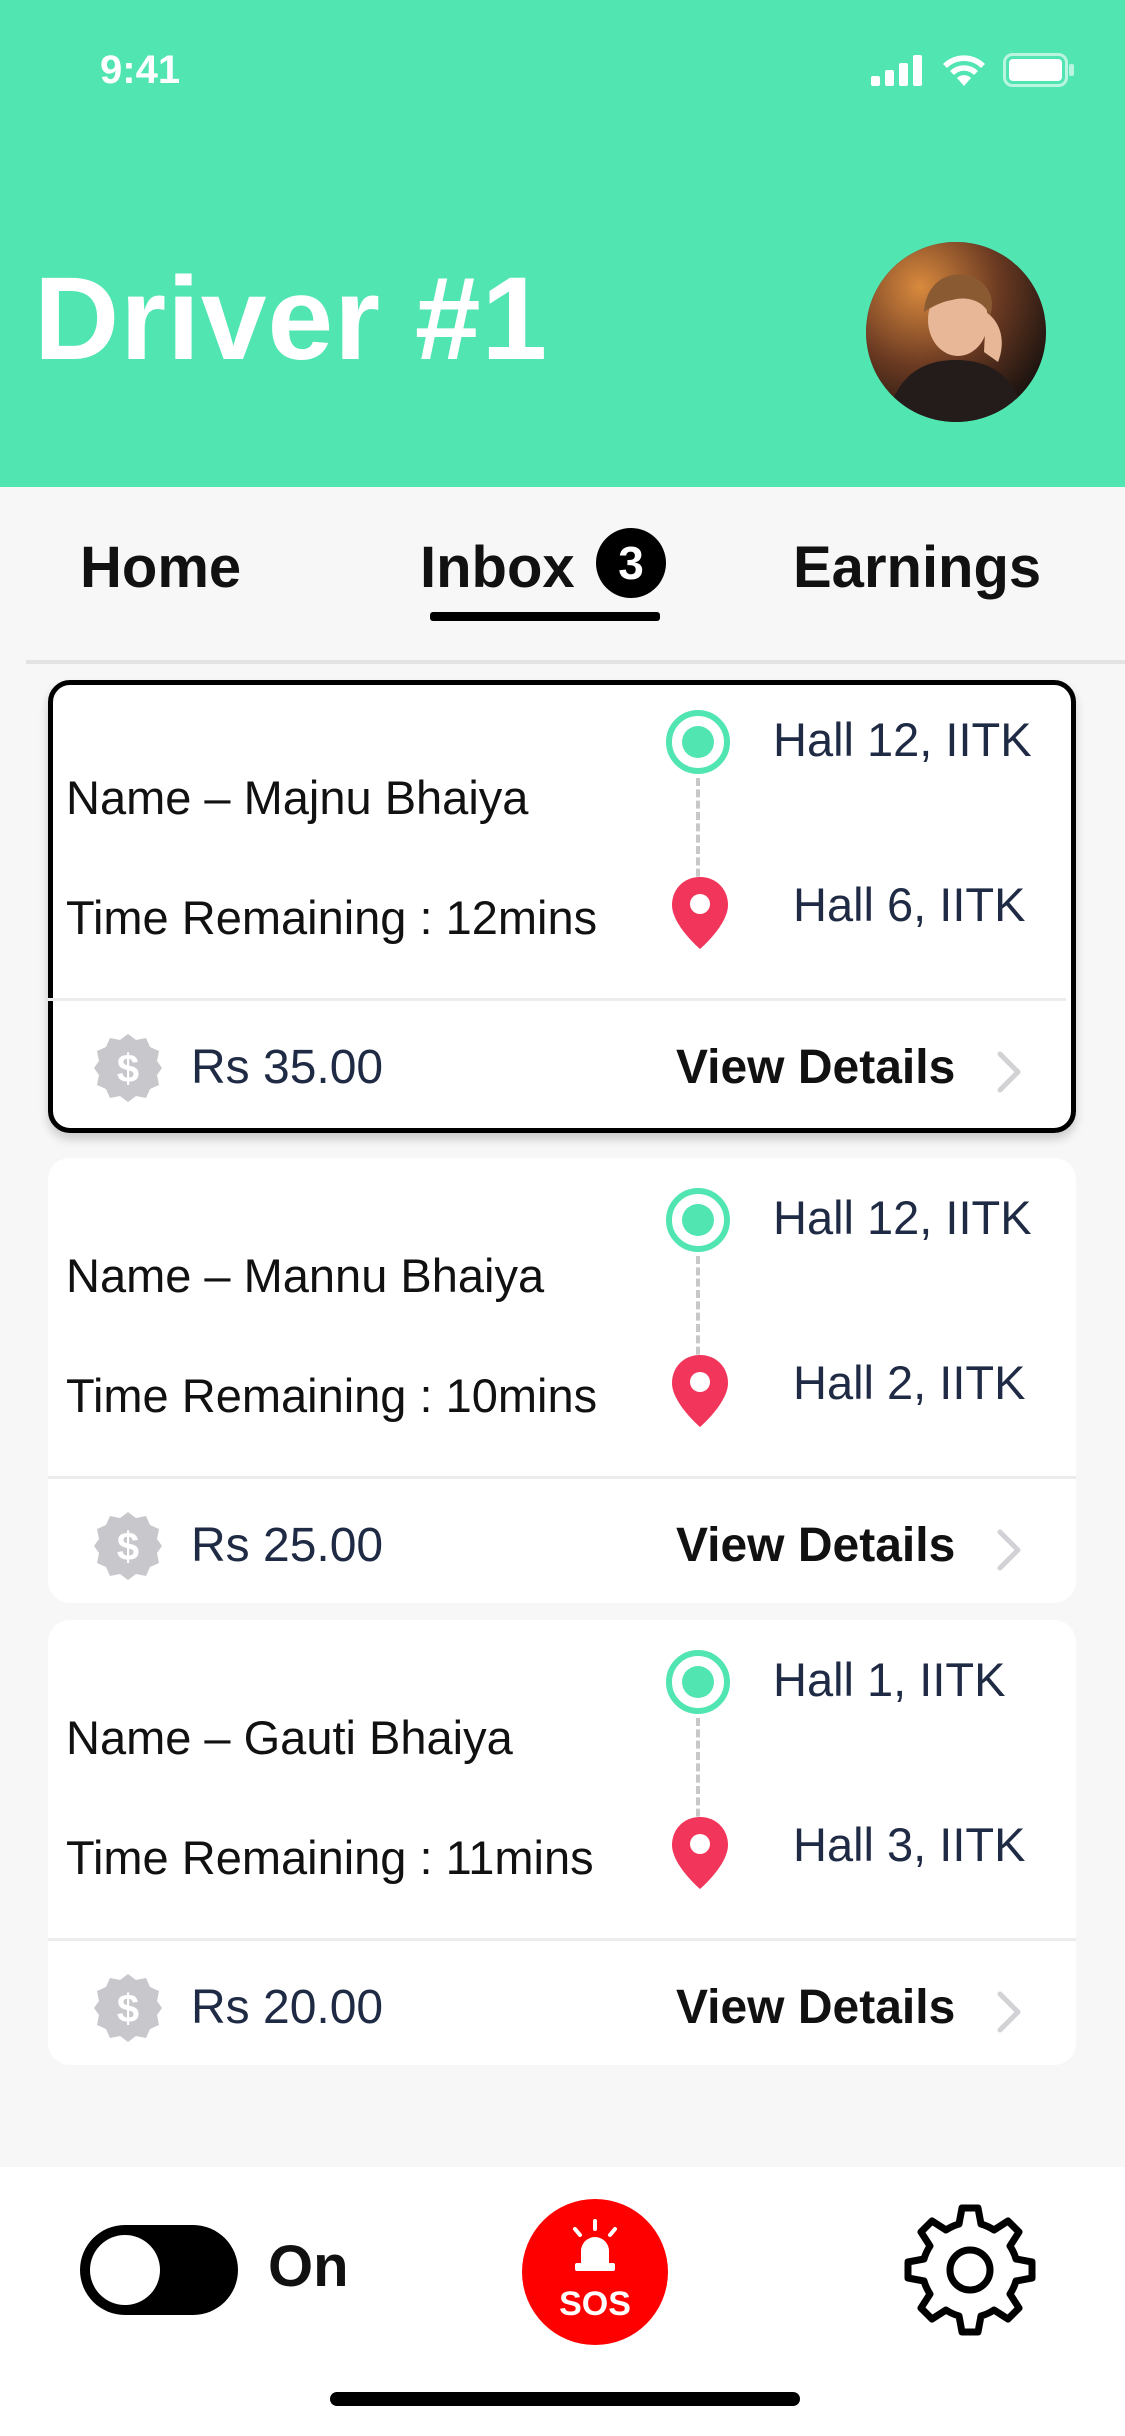 The height and width of the screenshot is (2436, 1125). What do you see at coordinates (289, 1737) in the screenshot?
I see `rider-name: Name – Gauti Bhaiya` at bounding box center [289, 1737].